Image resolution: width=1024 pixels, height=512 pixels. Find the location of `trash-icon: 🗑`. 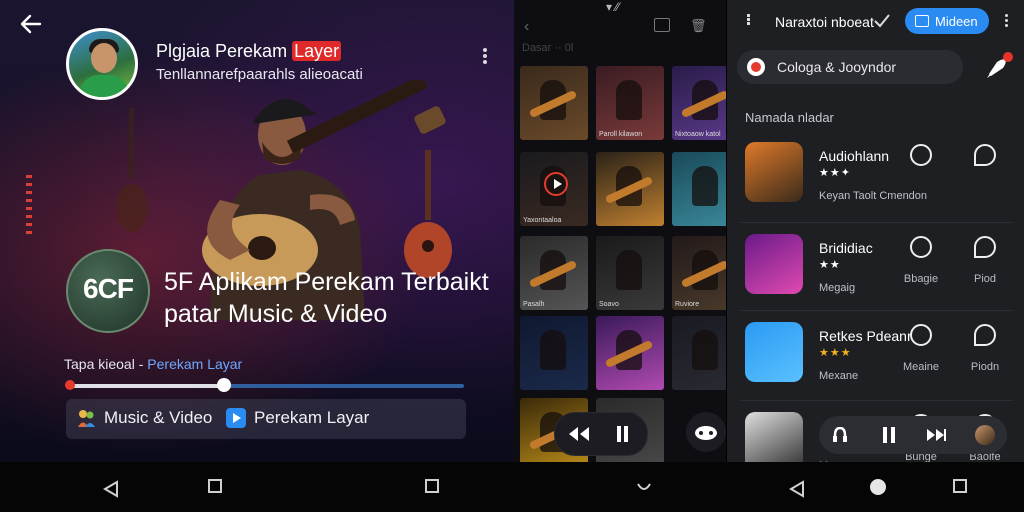

trash-icon: 🗑 is located at coordinates (698, 26).